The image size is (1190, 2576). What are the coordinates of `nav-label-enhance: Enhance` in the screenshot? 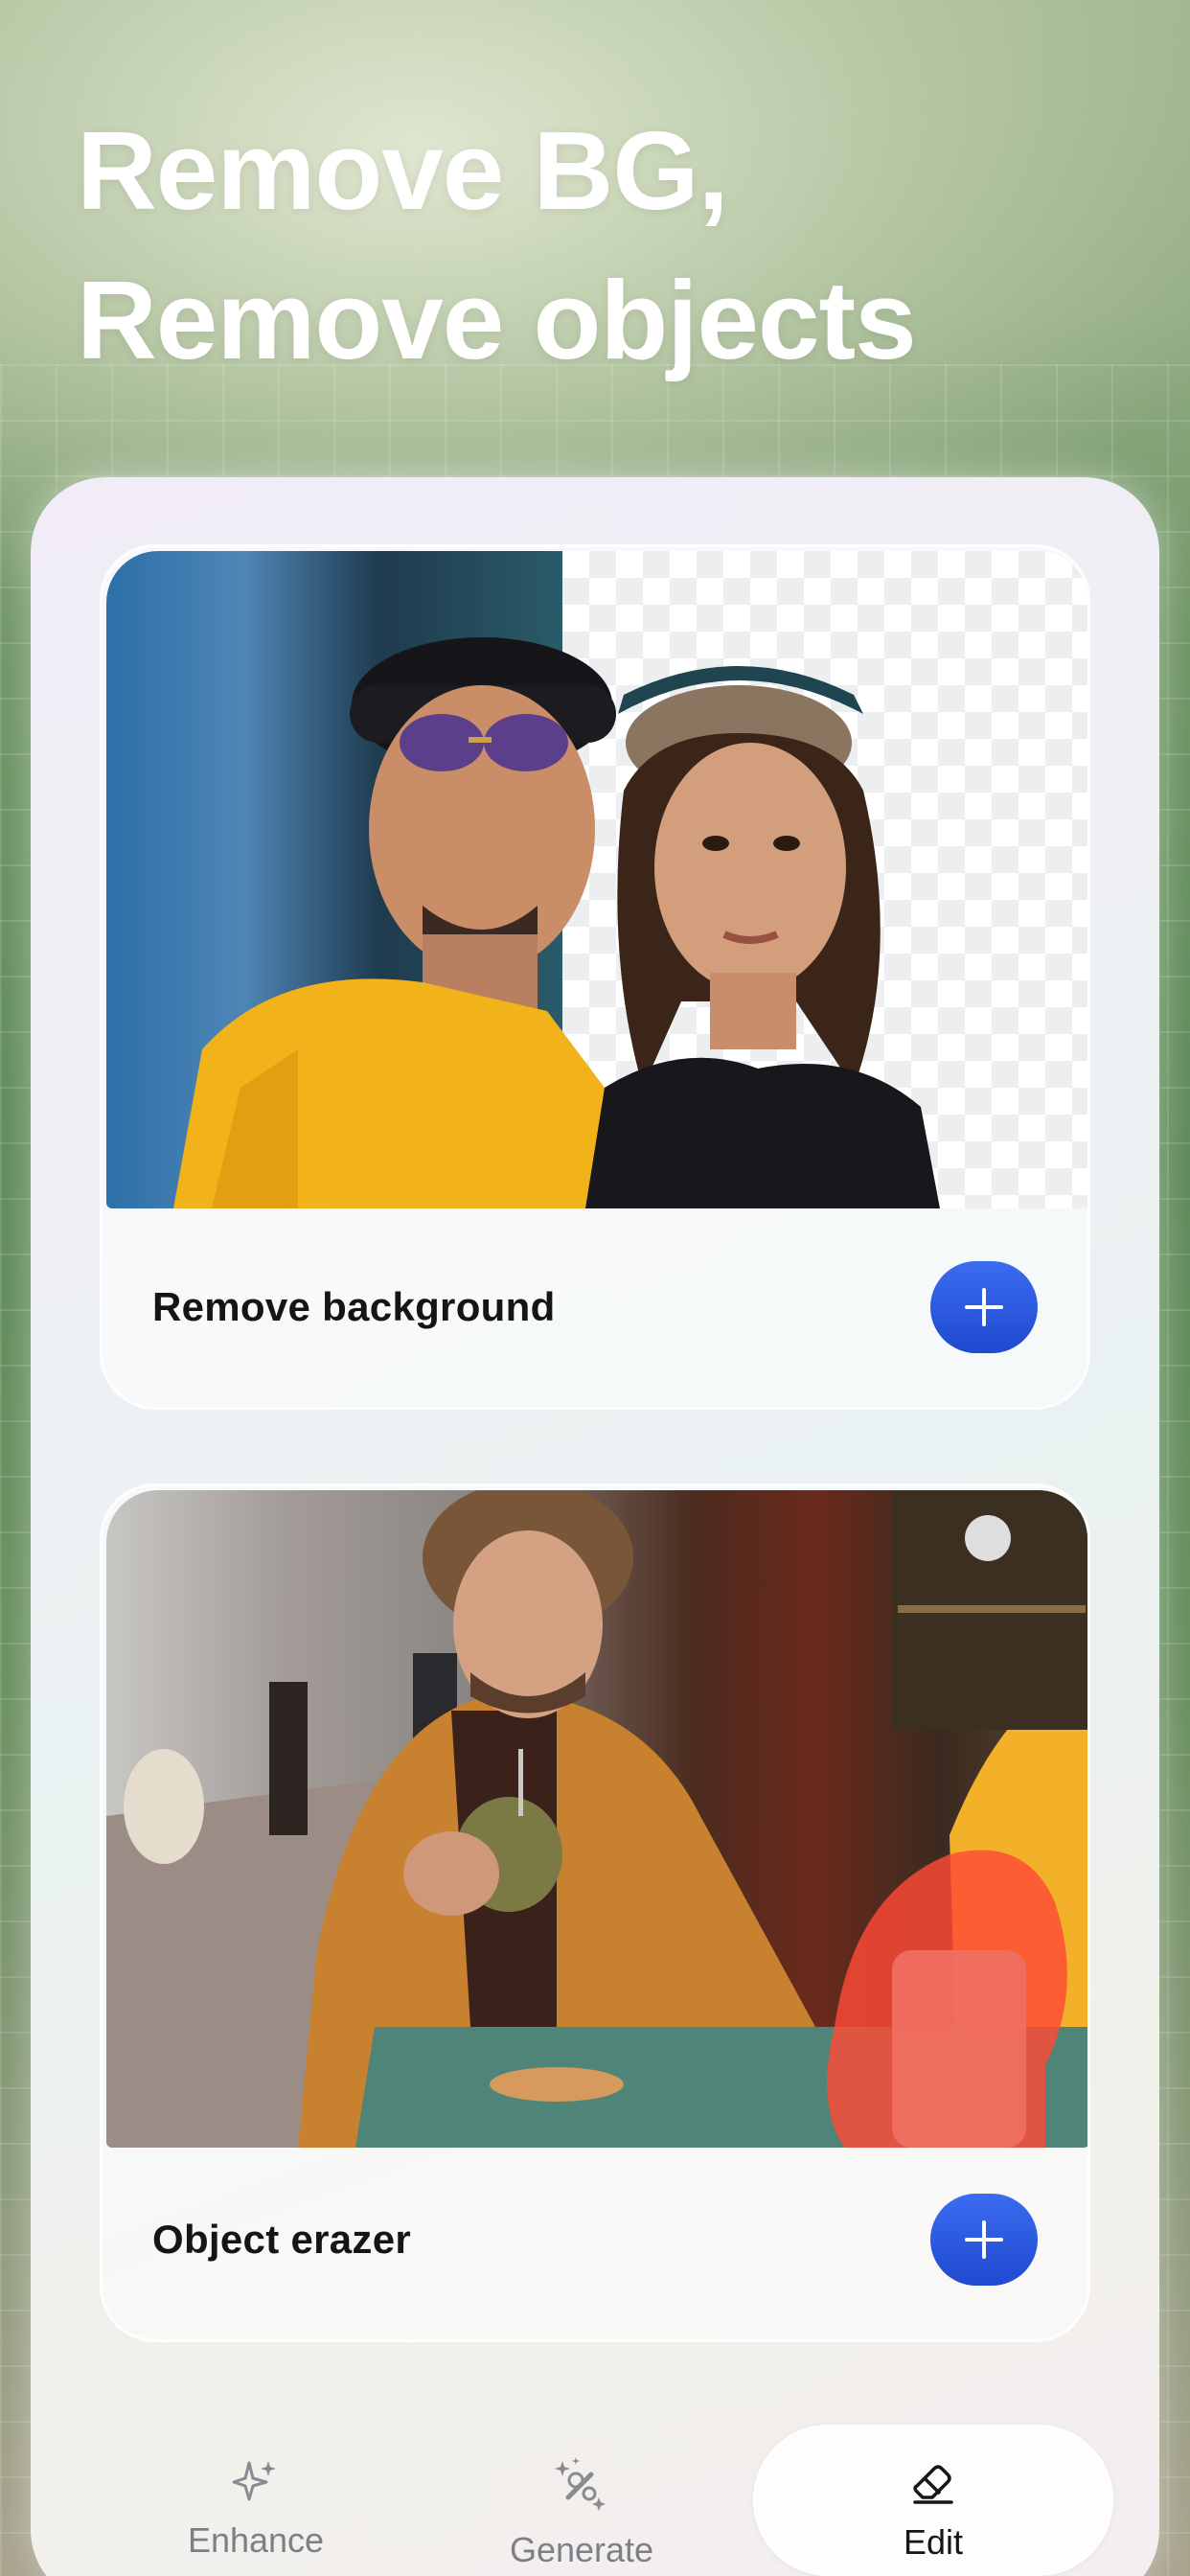 It's located at (256, 2540).